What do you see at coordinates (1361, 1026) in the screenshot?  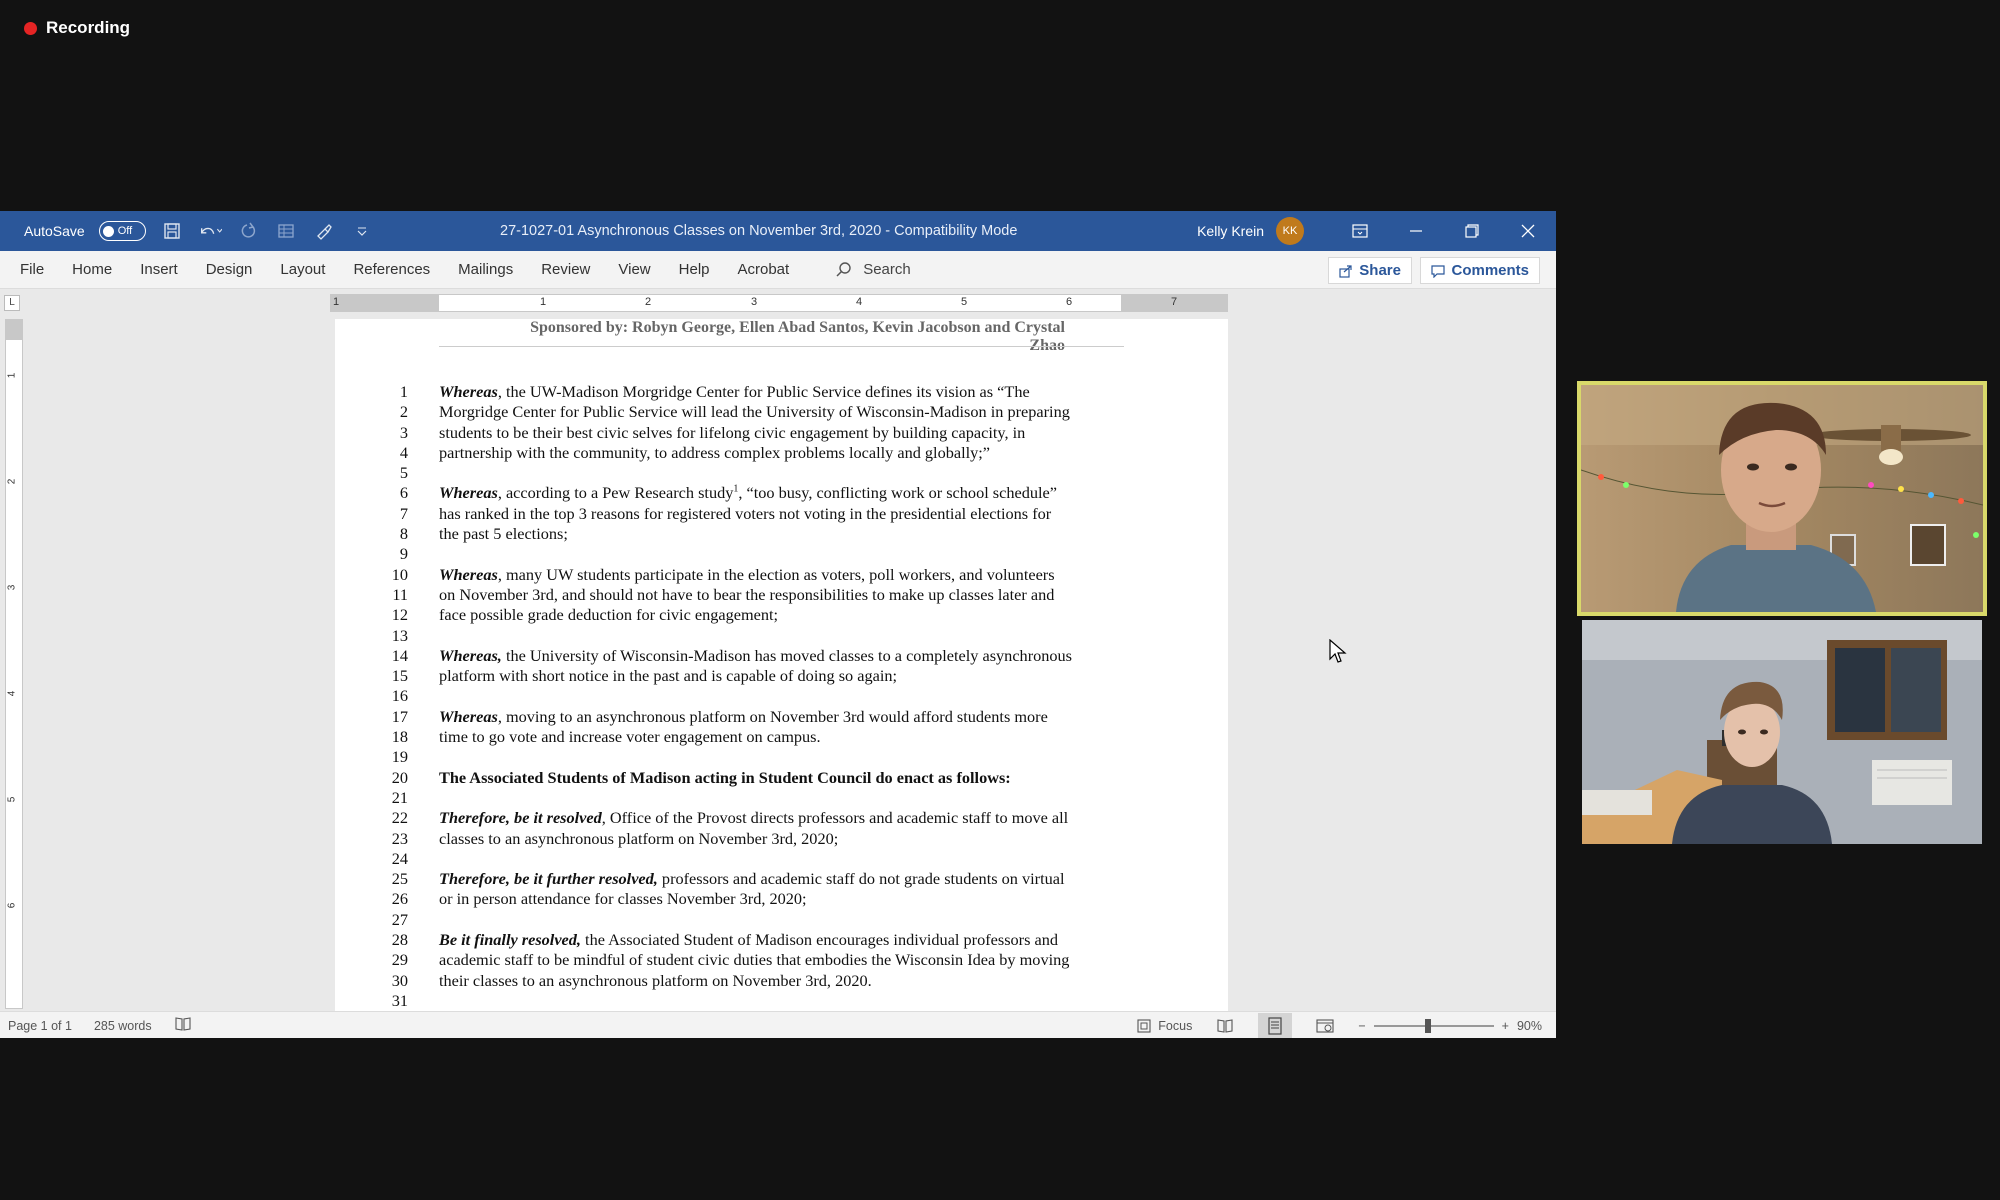 I see `zoom-out-button: −` at bounding box center [1361, 1026].